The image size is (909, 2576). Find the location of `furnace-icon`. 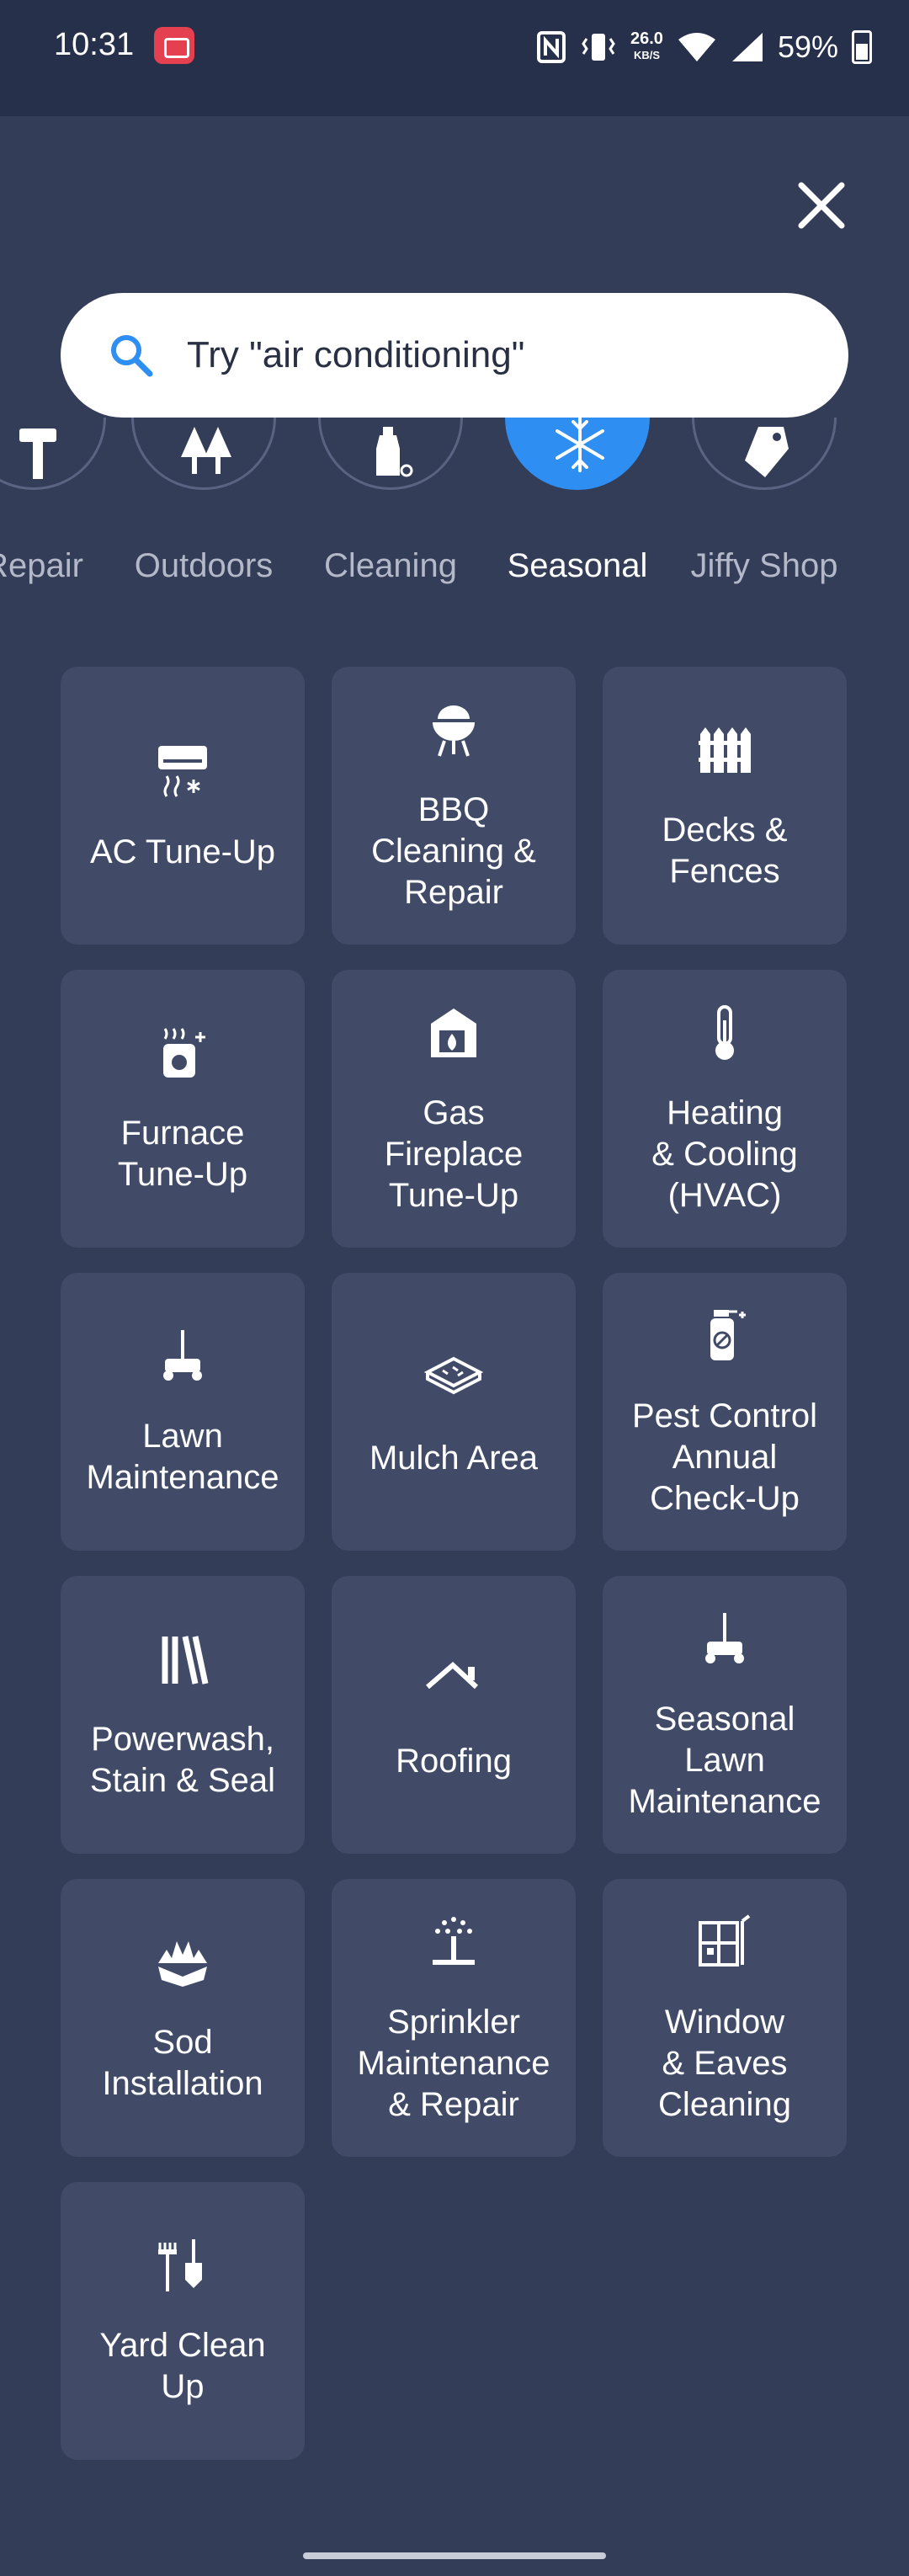

furnace-icon is located at coordinates (184, 1053).